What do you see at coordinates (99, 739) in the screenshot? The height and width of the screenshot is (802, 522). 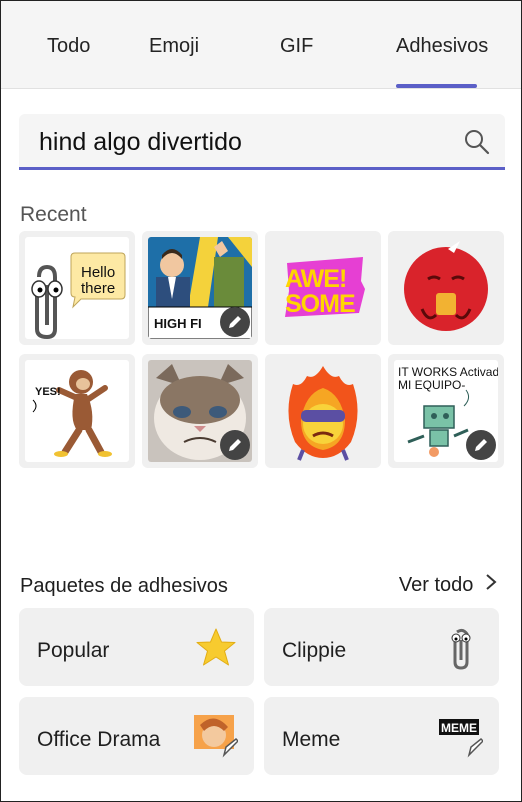 I see `pack-label: Office Drama` at bounding box center [99, 739].